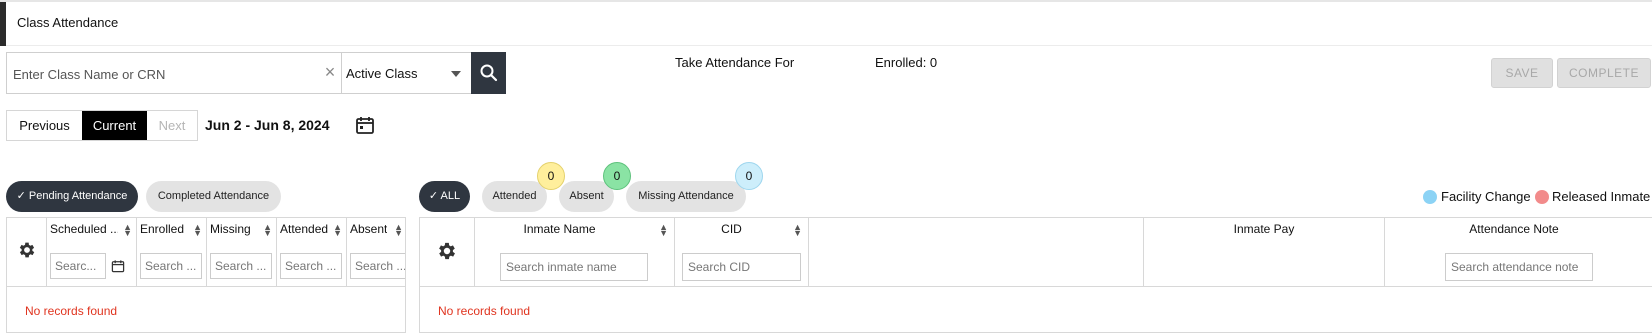 The height and width of the screenshot is (333, 1652). Describe the element at coordinates (44, 125) in the screenshot. I see `previous-week-button: Previous` at that location.